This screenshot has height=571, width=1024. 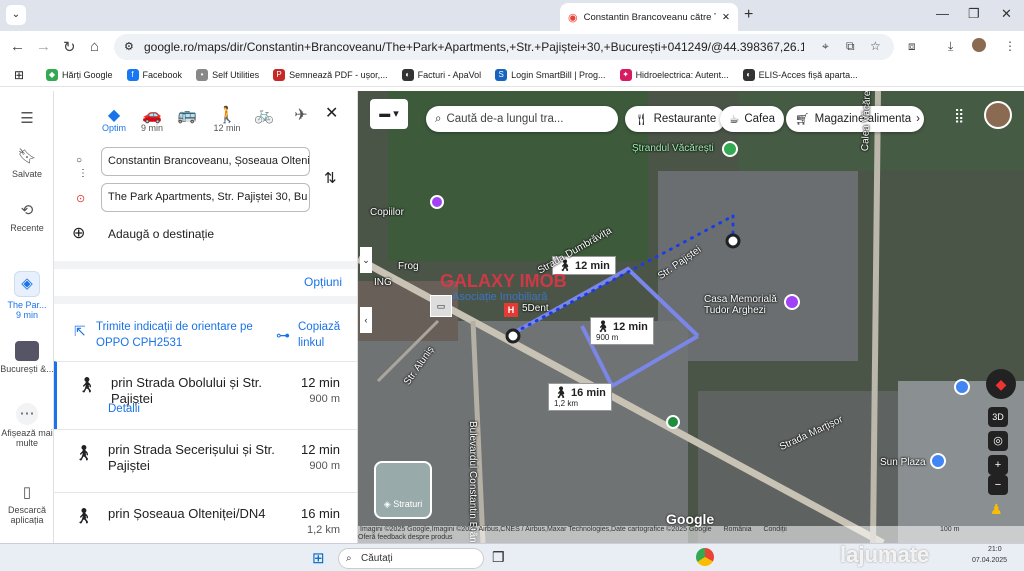 I want to click on medical-pin-icon: H, so click(x=511, y=310).